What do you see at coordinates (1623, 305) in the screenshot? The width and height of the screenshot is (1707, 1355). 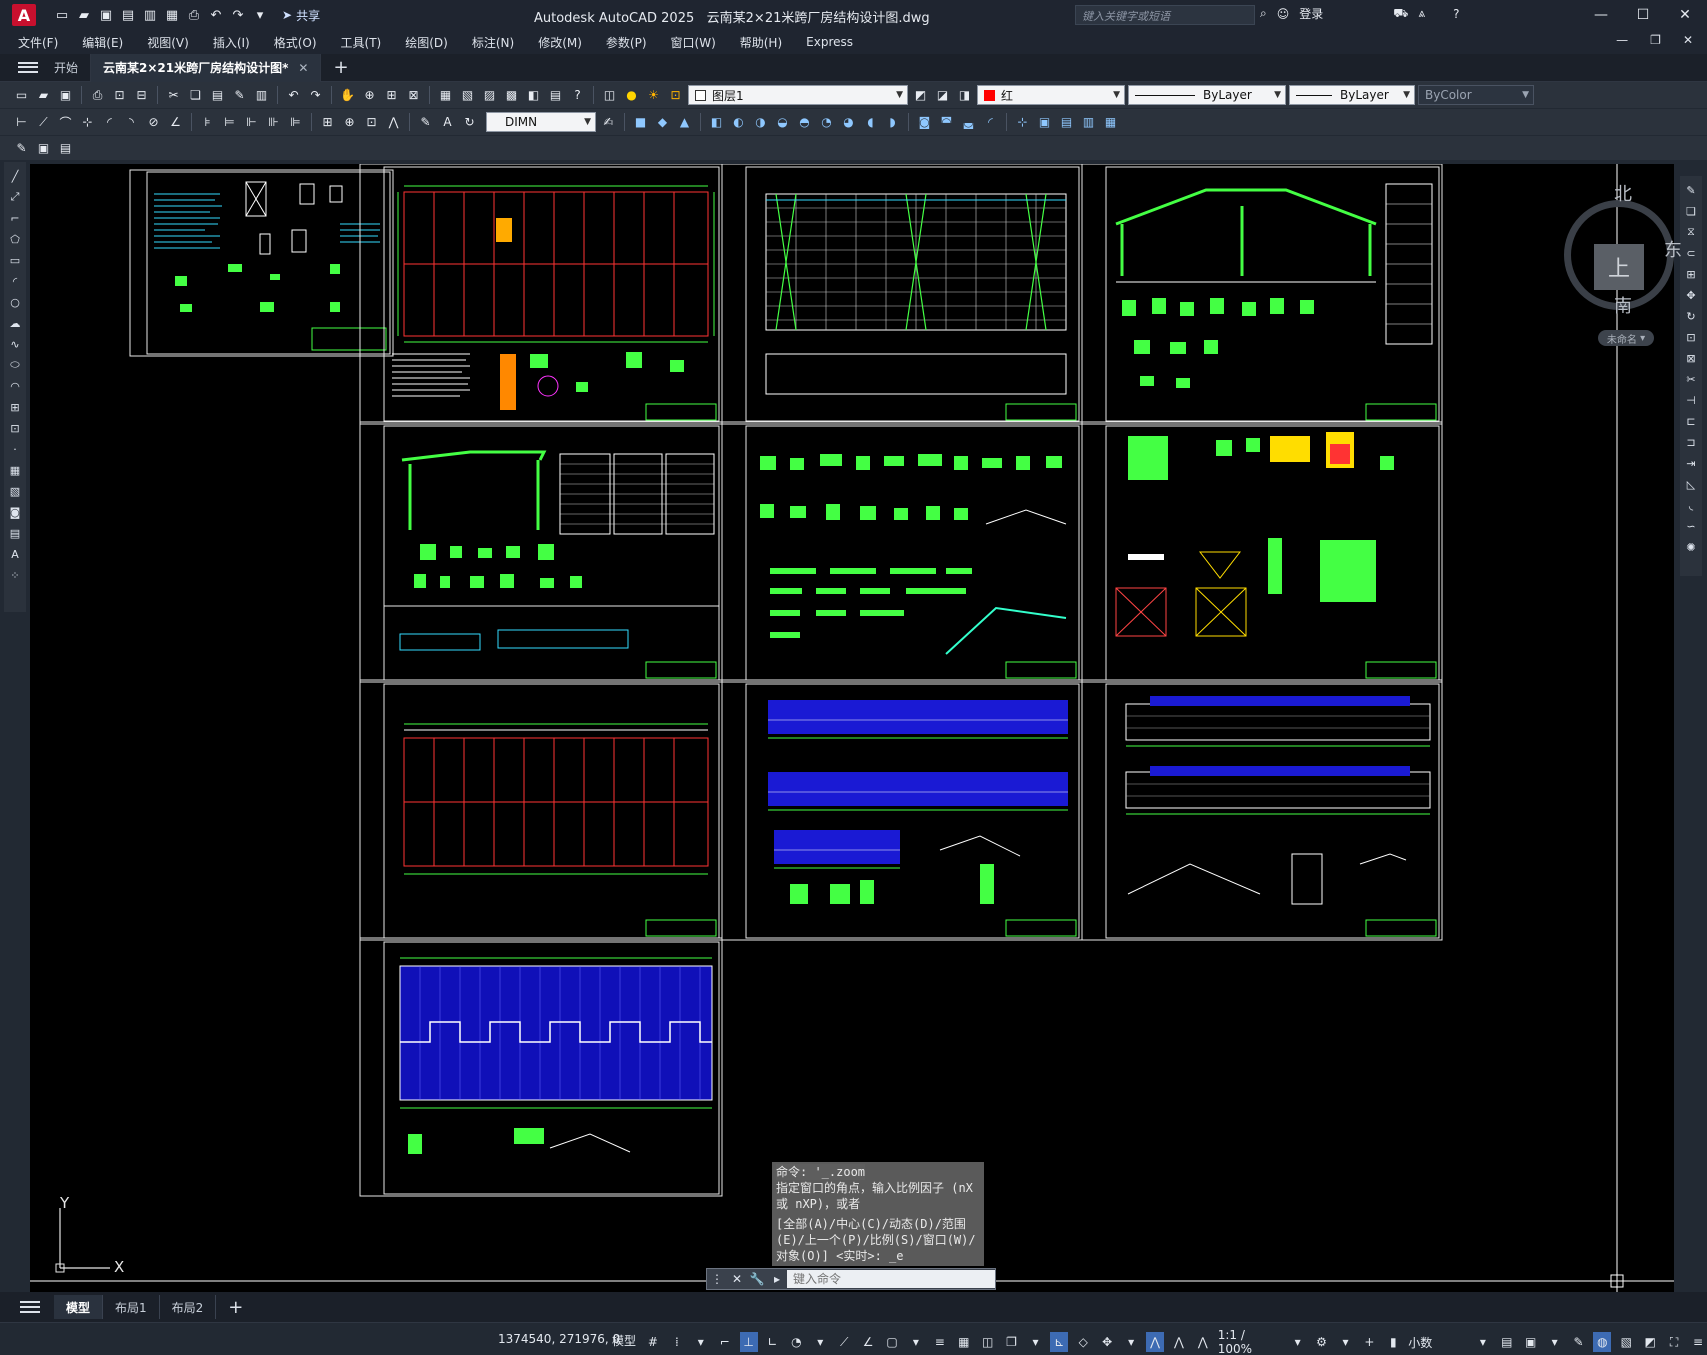 I see `viewcube-south: 南` at bounding box center [1623, 305].